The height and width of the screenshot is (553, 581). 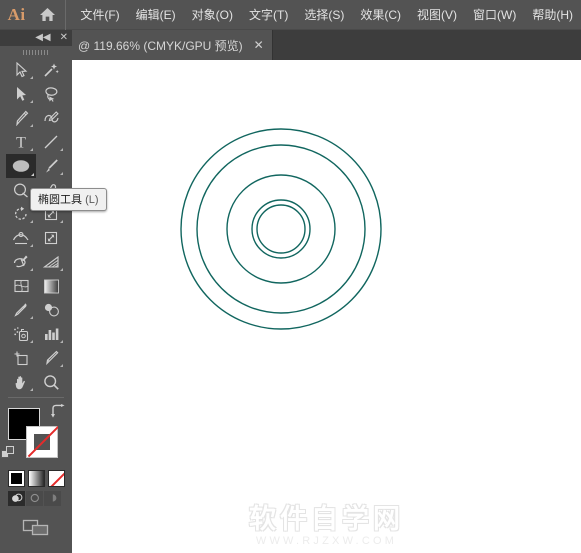 I want to click on column-graph-icon, so click(x=51, y=334).